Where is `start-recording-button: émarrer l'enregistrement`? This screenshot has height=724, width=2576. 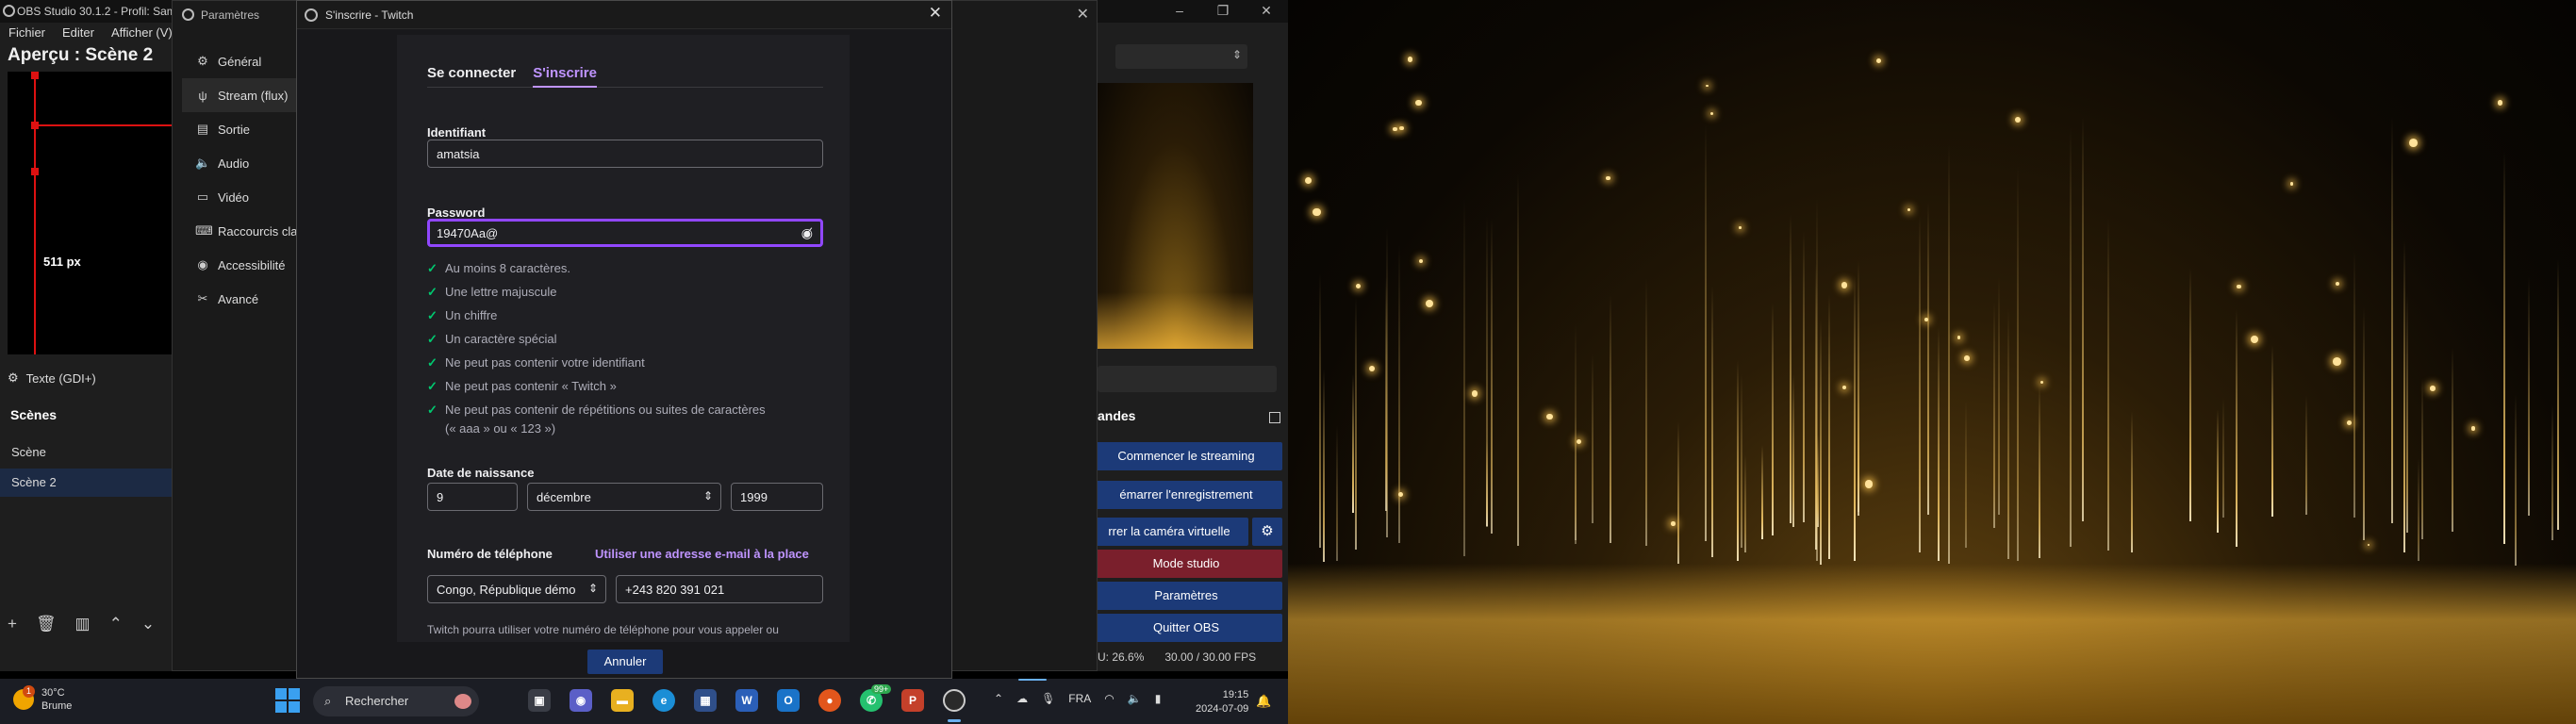
start-recording-button: émarrer l'enregistrement is located at coordinates (1186, 495).